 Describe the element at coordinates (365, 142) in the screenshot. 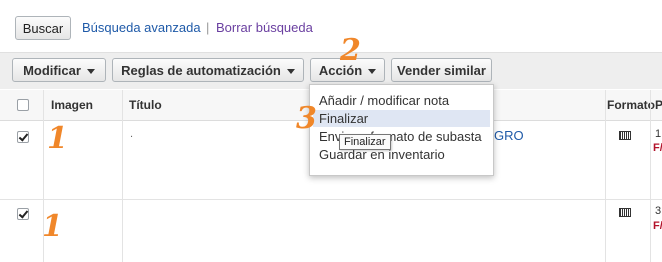

I see `finalize-tooltip: Finalizar` at that location.